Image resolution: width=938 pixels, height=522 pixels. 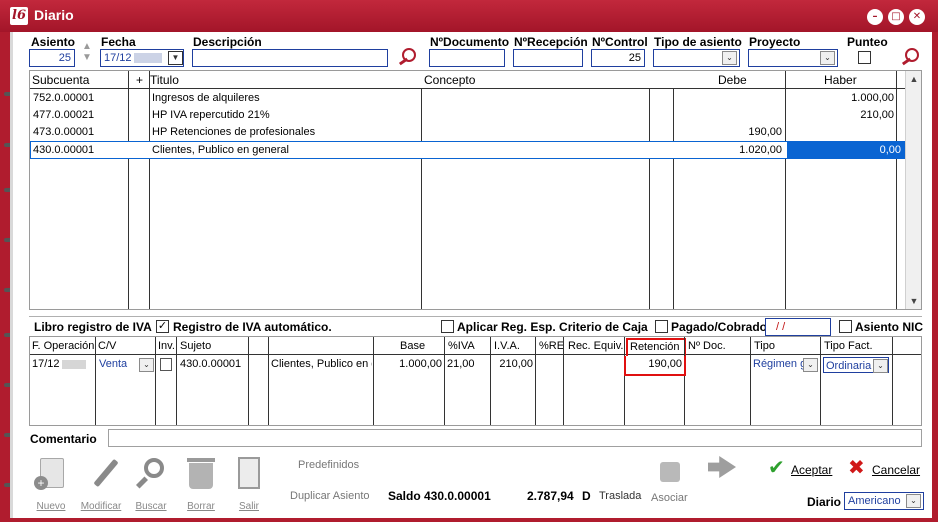 I want to click on col-concepto: Concepto, so click(x=448, y=80).